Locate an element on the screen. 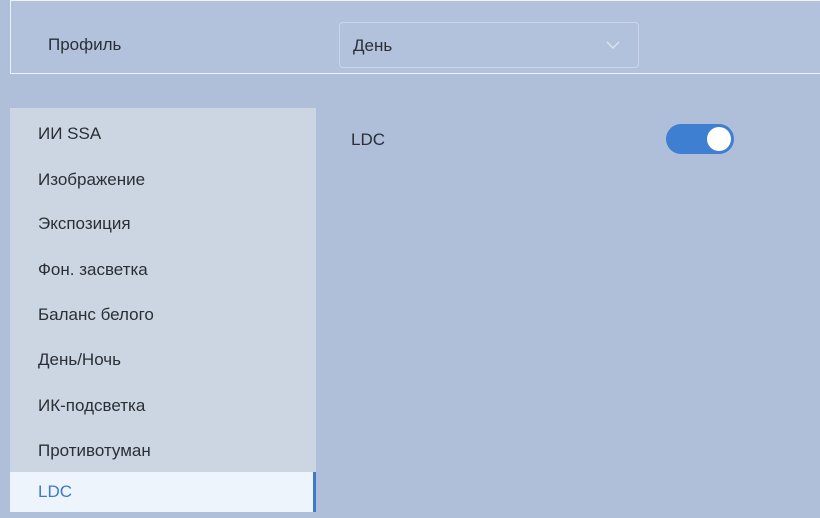 Image resolution: width=820 pixels, height=518 pixels. sidebar-item-exposure: Экспозиция is located at coordinates (163, 224).